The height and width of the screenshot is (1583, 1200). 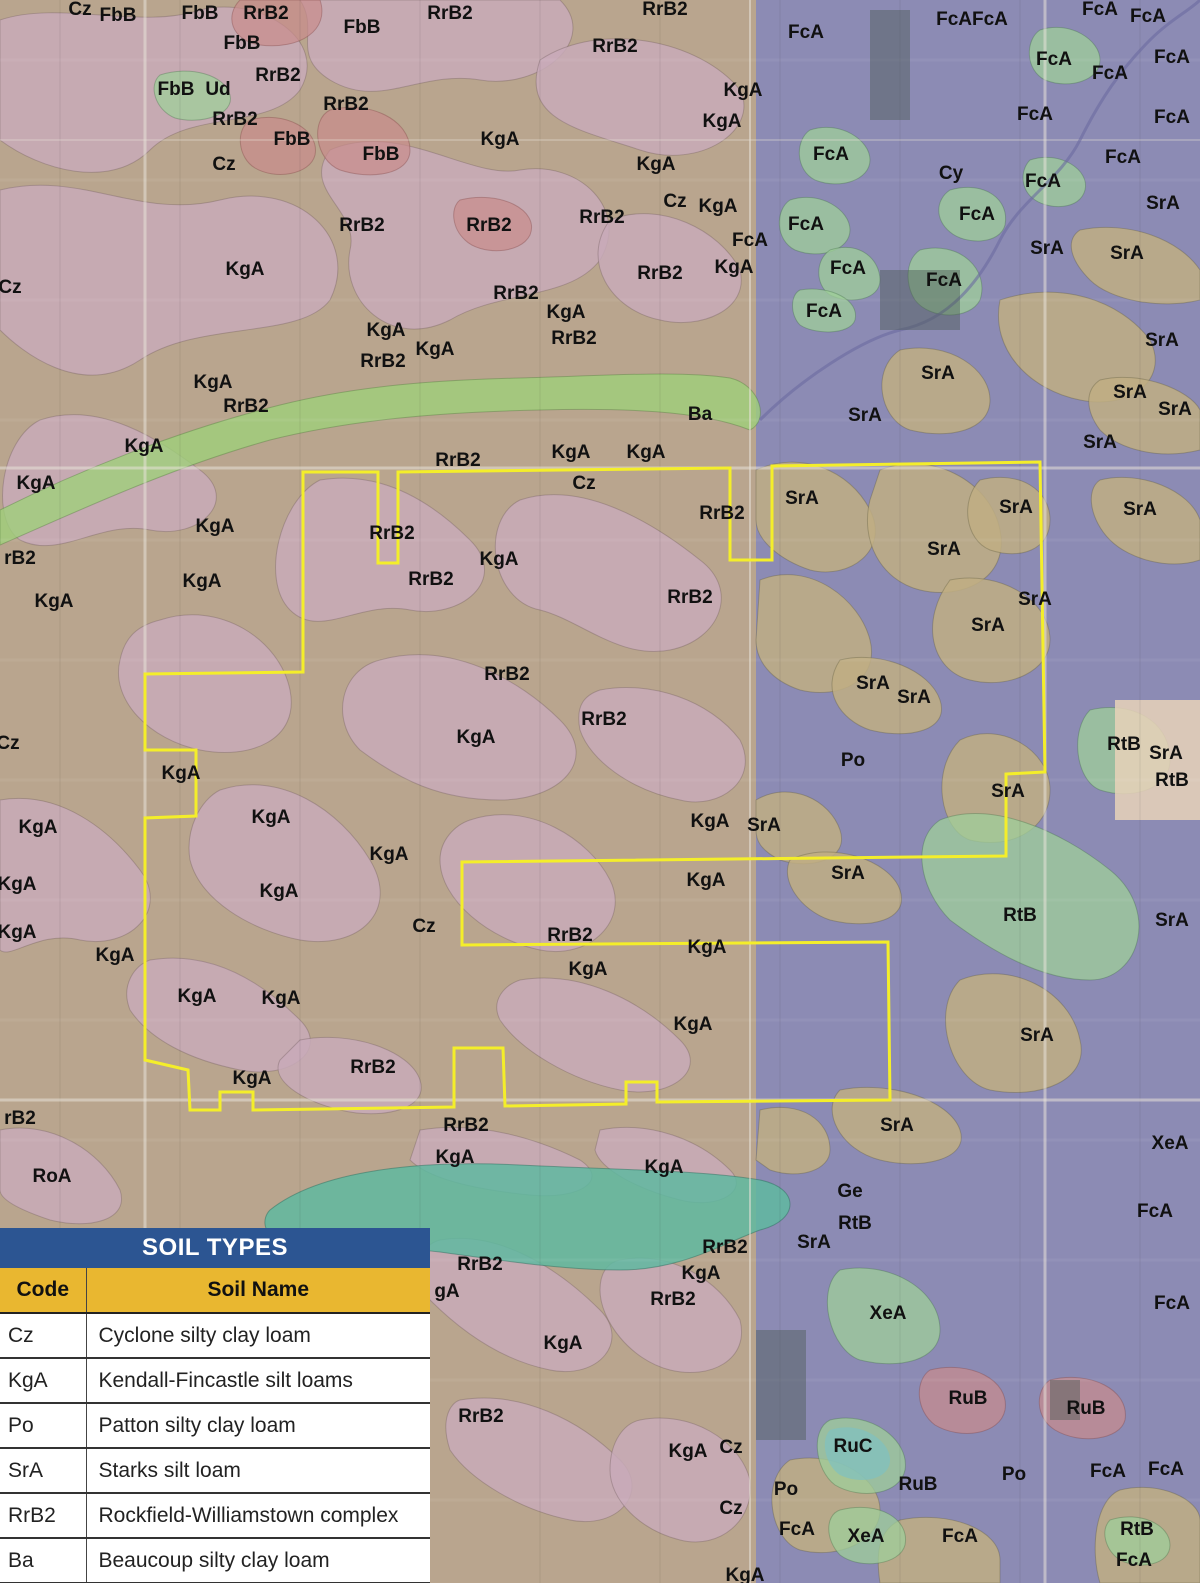 I want to click on legend-row: Cz Cyclone silty clay loam, so click(x=215, y=1336).